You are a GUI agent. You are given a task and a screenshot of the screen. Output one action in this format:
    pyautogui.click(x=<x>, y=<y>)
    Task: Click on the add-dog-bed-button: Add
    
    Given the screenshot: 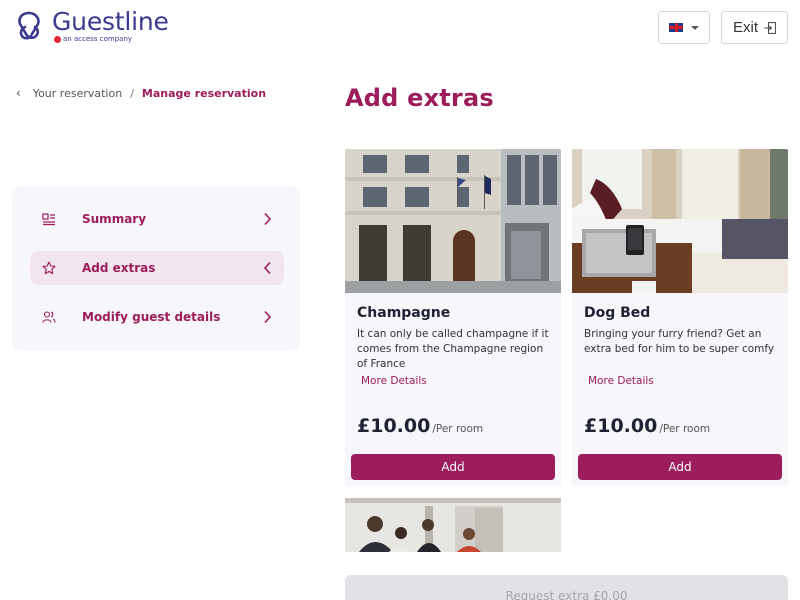 What is the action you would take?
    pyautogui.click(x=680, y=467)
    